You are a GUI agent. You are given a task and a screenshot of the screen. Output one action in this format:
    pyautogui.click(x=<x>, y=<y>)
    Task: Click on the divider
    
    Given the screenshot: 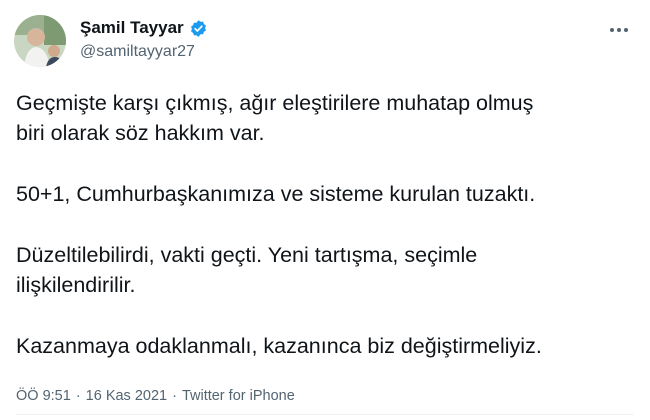 What is the action you would take?
    pyautogui.click(x=325, y=414)
    